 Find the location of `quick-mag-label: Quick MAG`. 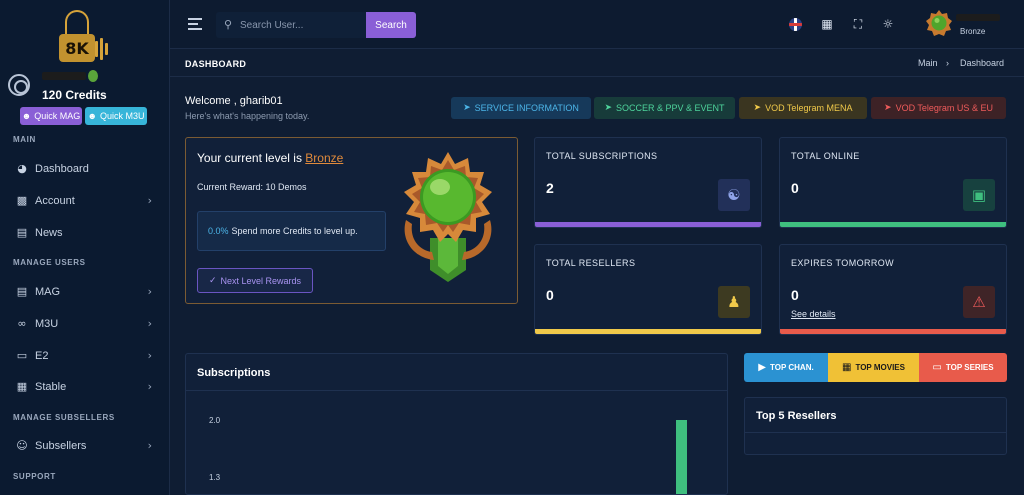

quick-mag-label: Quick MAG is located at coordinates (57, 116).